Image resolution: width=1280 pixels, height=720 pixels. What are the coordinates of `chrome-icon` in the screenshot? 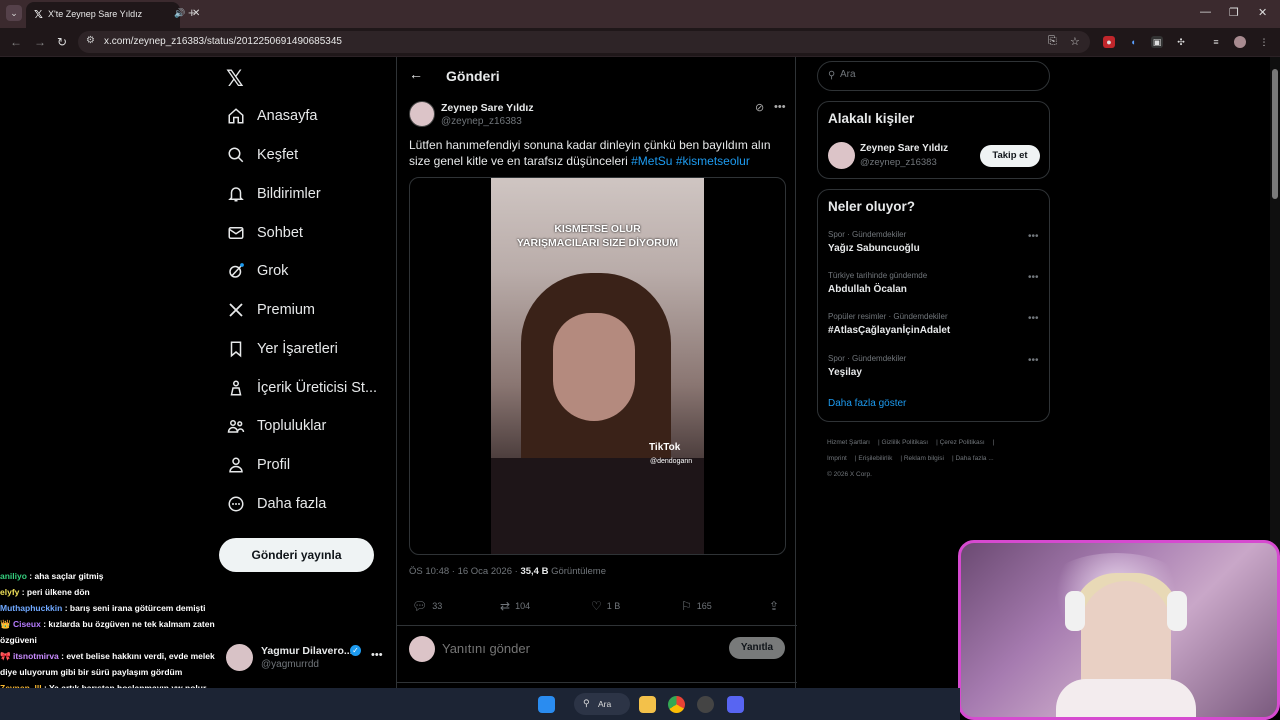 It's located at (676, 704).